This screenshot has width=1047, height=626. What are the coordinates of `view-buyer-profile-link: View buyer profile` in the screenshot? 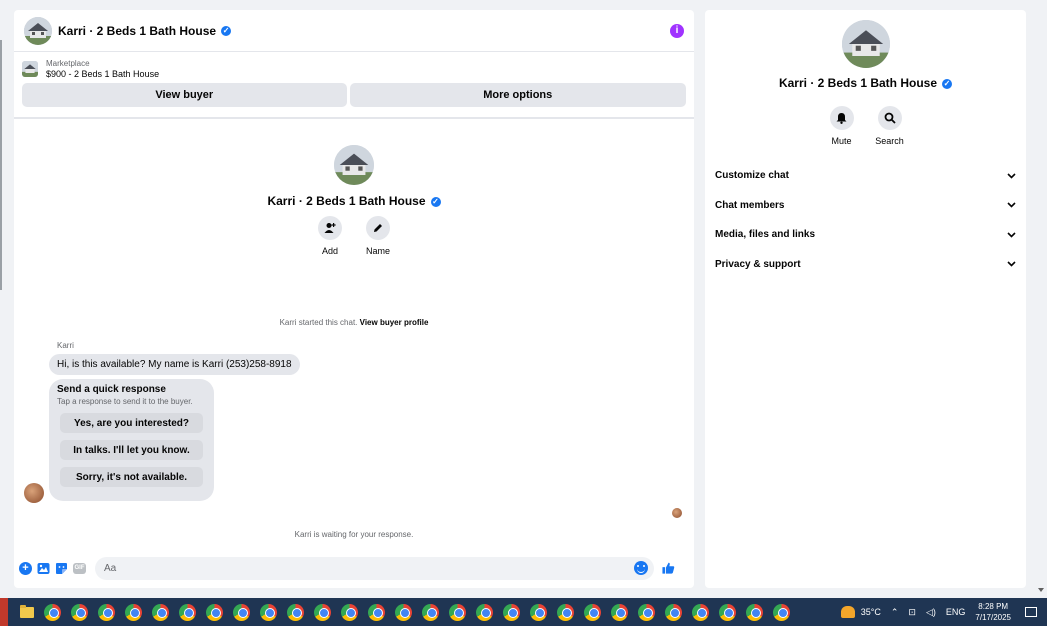 It's located at (394, 322).